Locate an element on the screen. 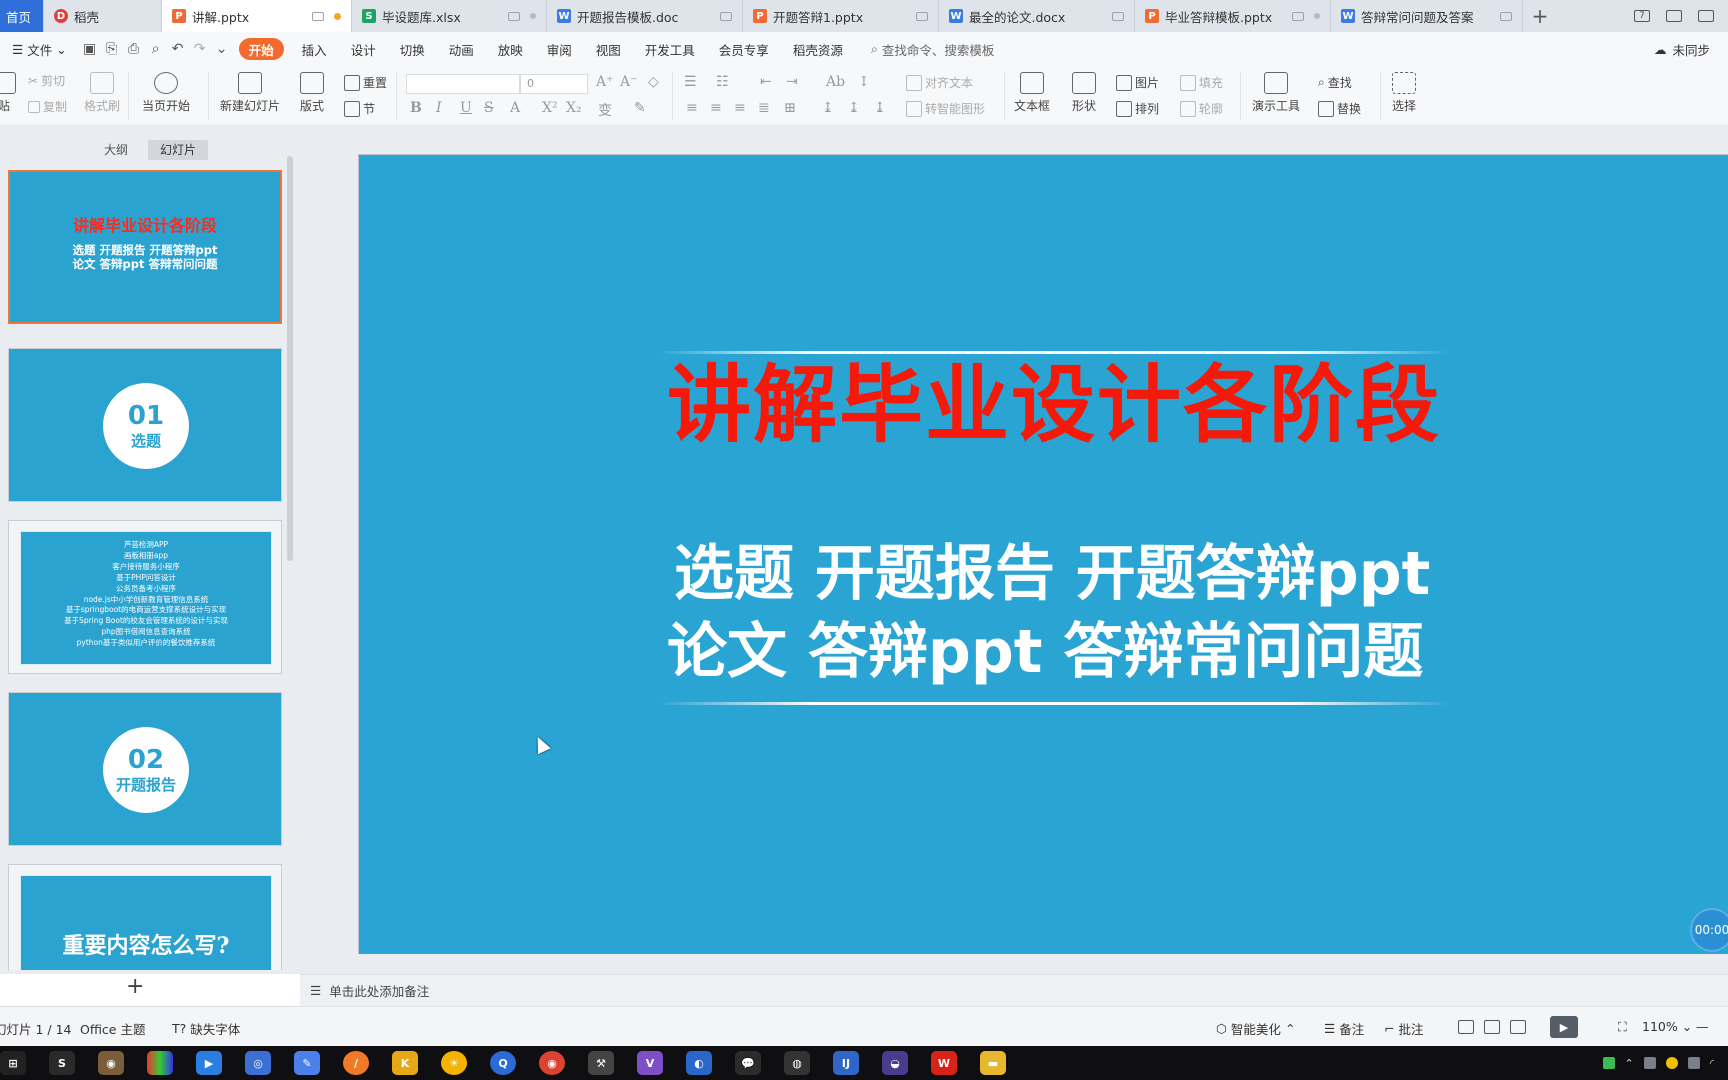 Image resolution: width=1728 pixels, height=1080 pixels. align-left-icon: ≡ is located at coordinates (692, 108).